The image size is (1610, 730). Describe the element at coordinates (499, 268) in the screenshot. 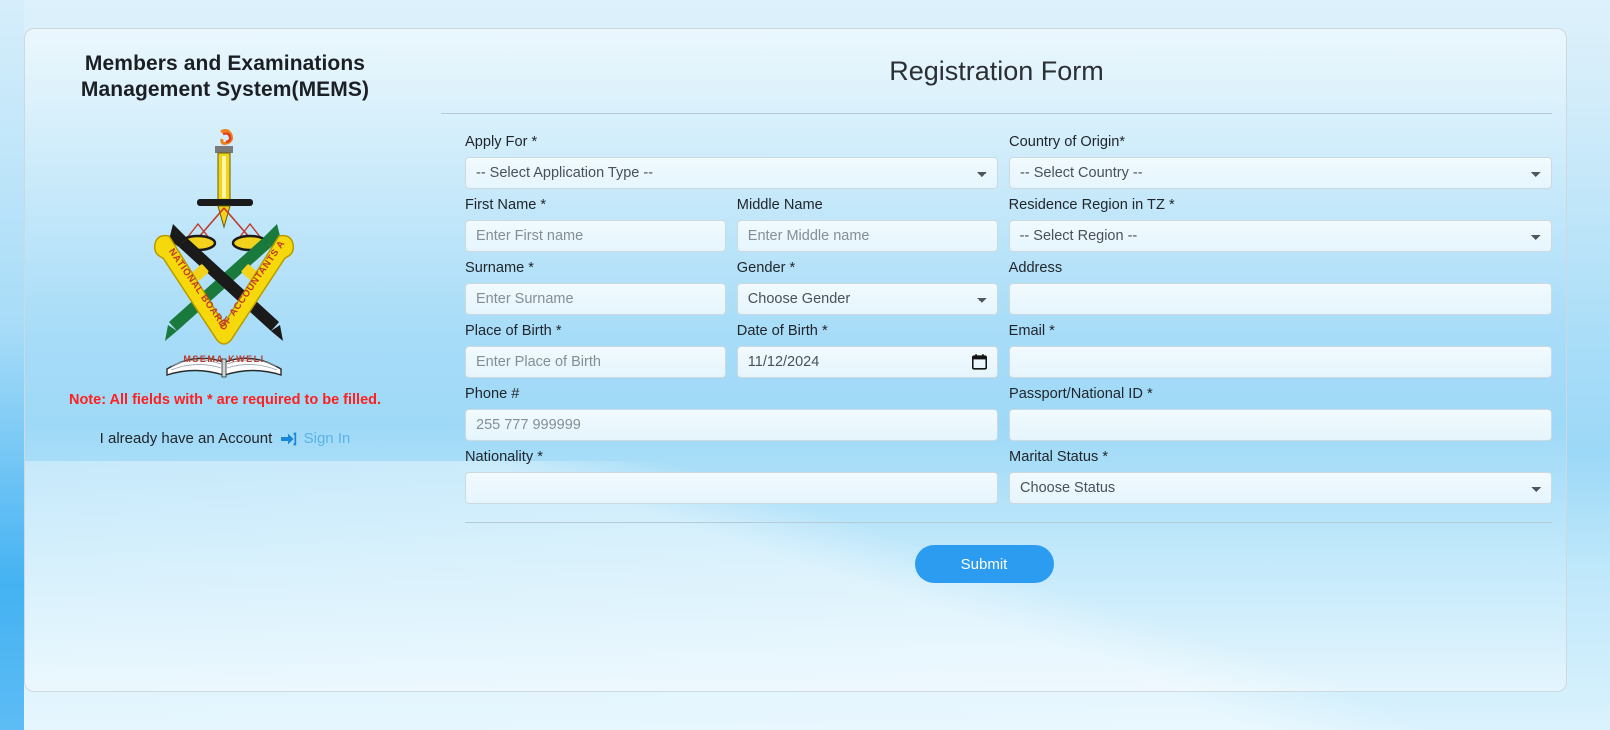

I see `label-surname: Surname *` at that location.